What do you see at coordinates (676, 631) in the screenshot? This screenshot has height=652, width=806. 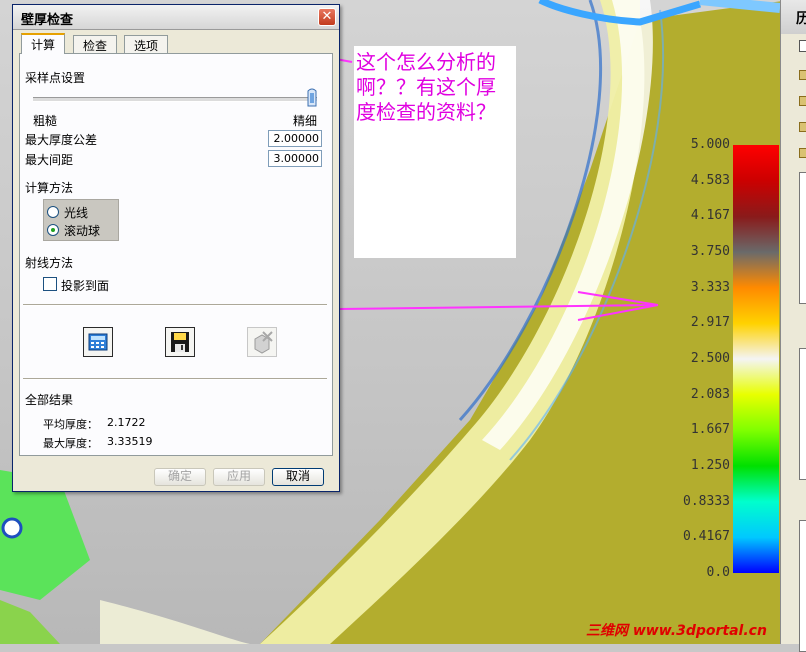 I see `site-watermark: 三维网 www.3dportal.cn` at bounding box center [676, 631].